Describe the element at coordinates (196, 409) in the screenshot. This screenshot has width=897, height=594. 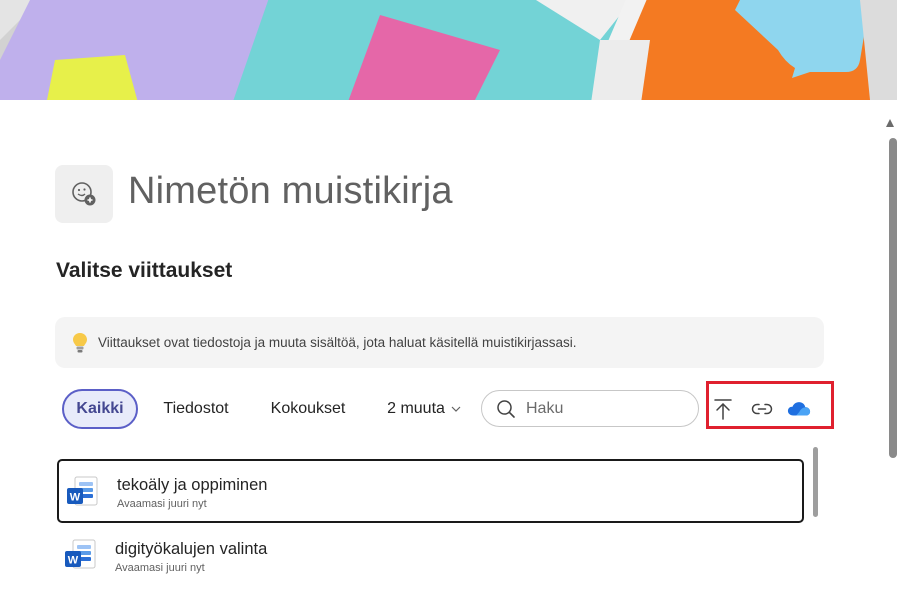
I see `tab-files: Tiedostot` at that location.